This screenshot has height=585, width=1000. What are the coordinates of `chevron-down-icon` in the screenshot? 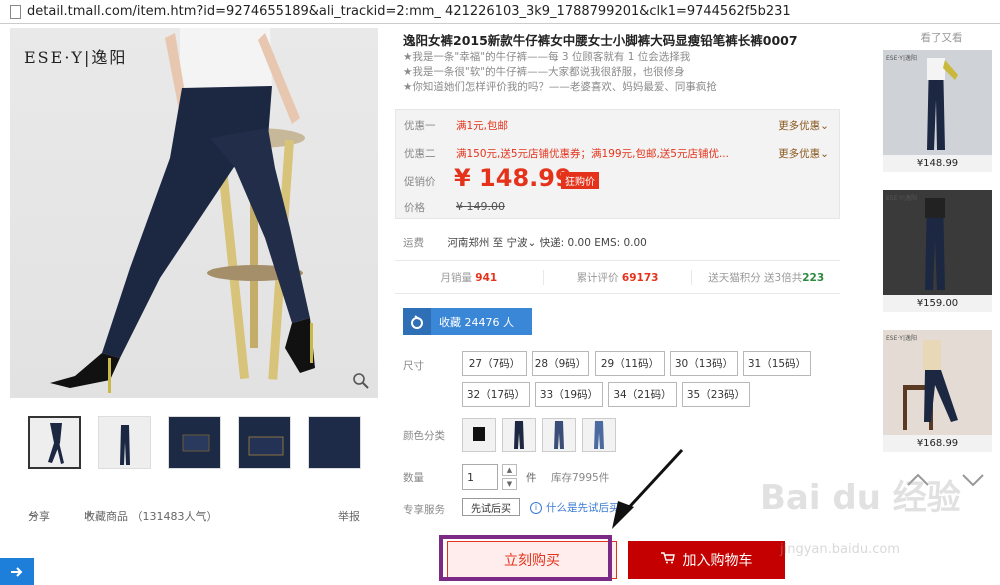 It's located at (973, 480).